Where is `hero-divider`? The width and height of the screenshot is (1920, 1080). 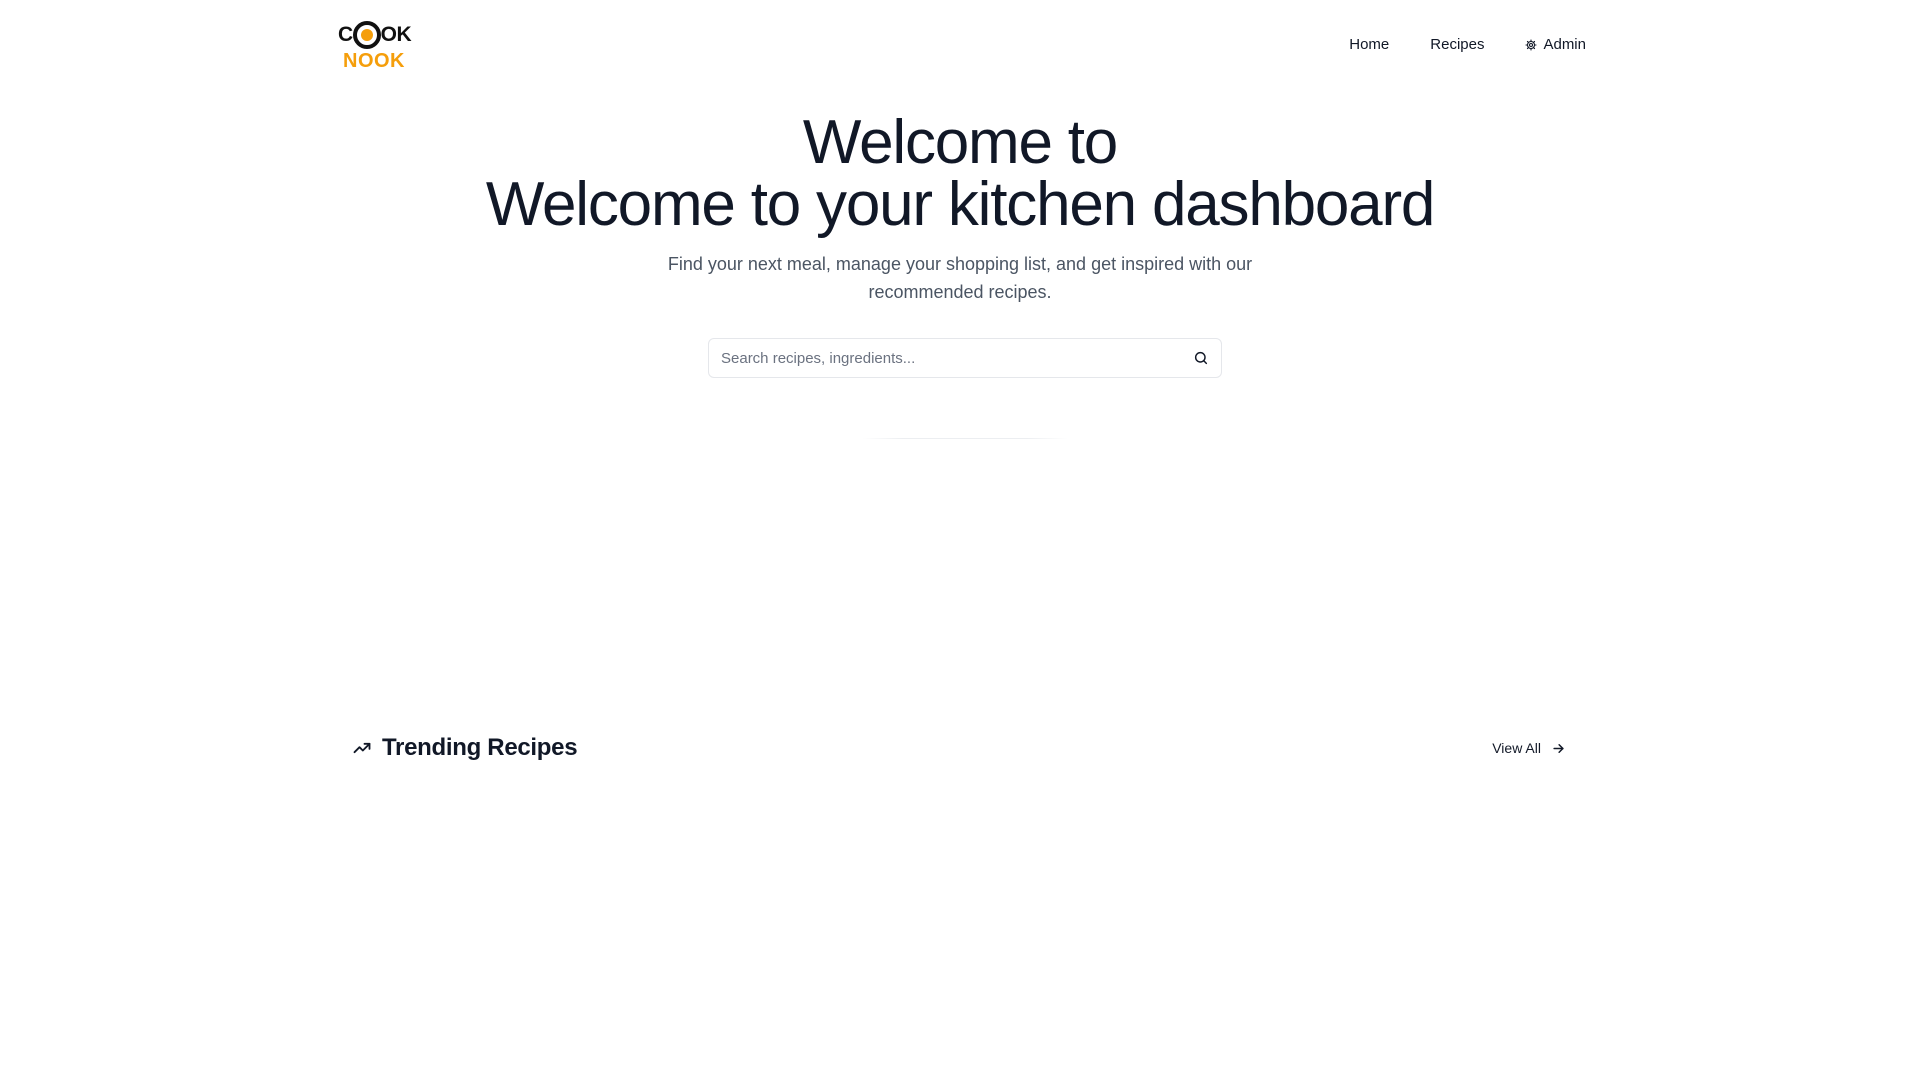
hero-divider is located at coordinates (965, 438).